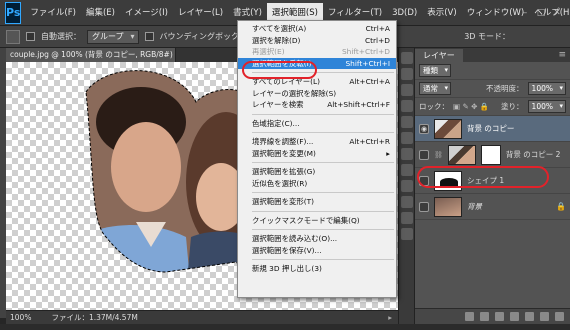  I want to click on layer-mask-thumbnail, so click(490, 154).